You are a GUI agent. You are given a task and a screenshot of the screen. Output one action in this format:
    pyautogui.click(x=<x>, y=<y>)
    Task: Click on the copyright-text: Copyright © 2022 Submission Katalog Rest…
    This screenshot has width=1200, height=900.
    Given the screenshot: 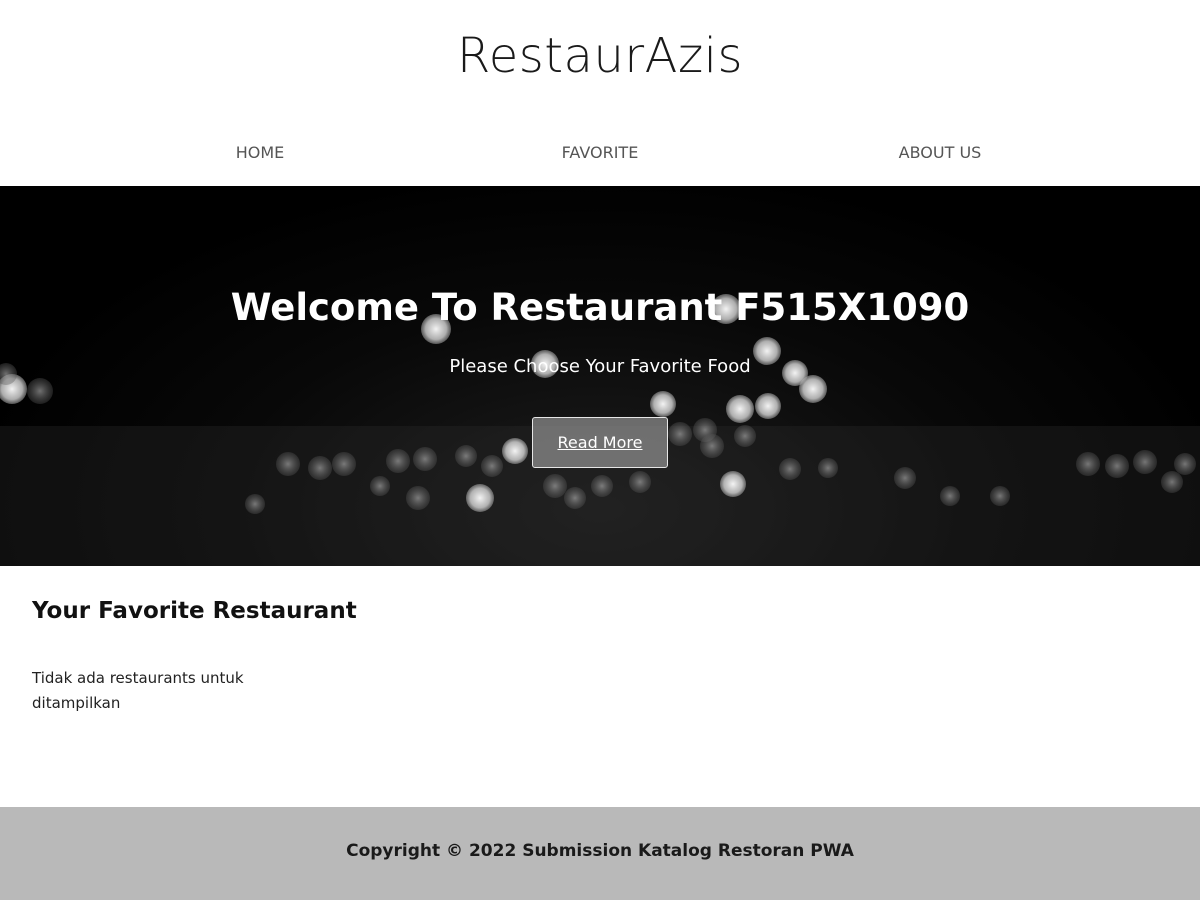 What is the action you would take?
    pyautogui.click(x=600, y=851)
    